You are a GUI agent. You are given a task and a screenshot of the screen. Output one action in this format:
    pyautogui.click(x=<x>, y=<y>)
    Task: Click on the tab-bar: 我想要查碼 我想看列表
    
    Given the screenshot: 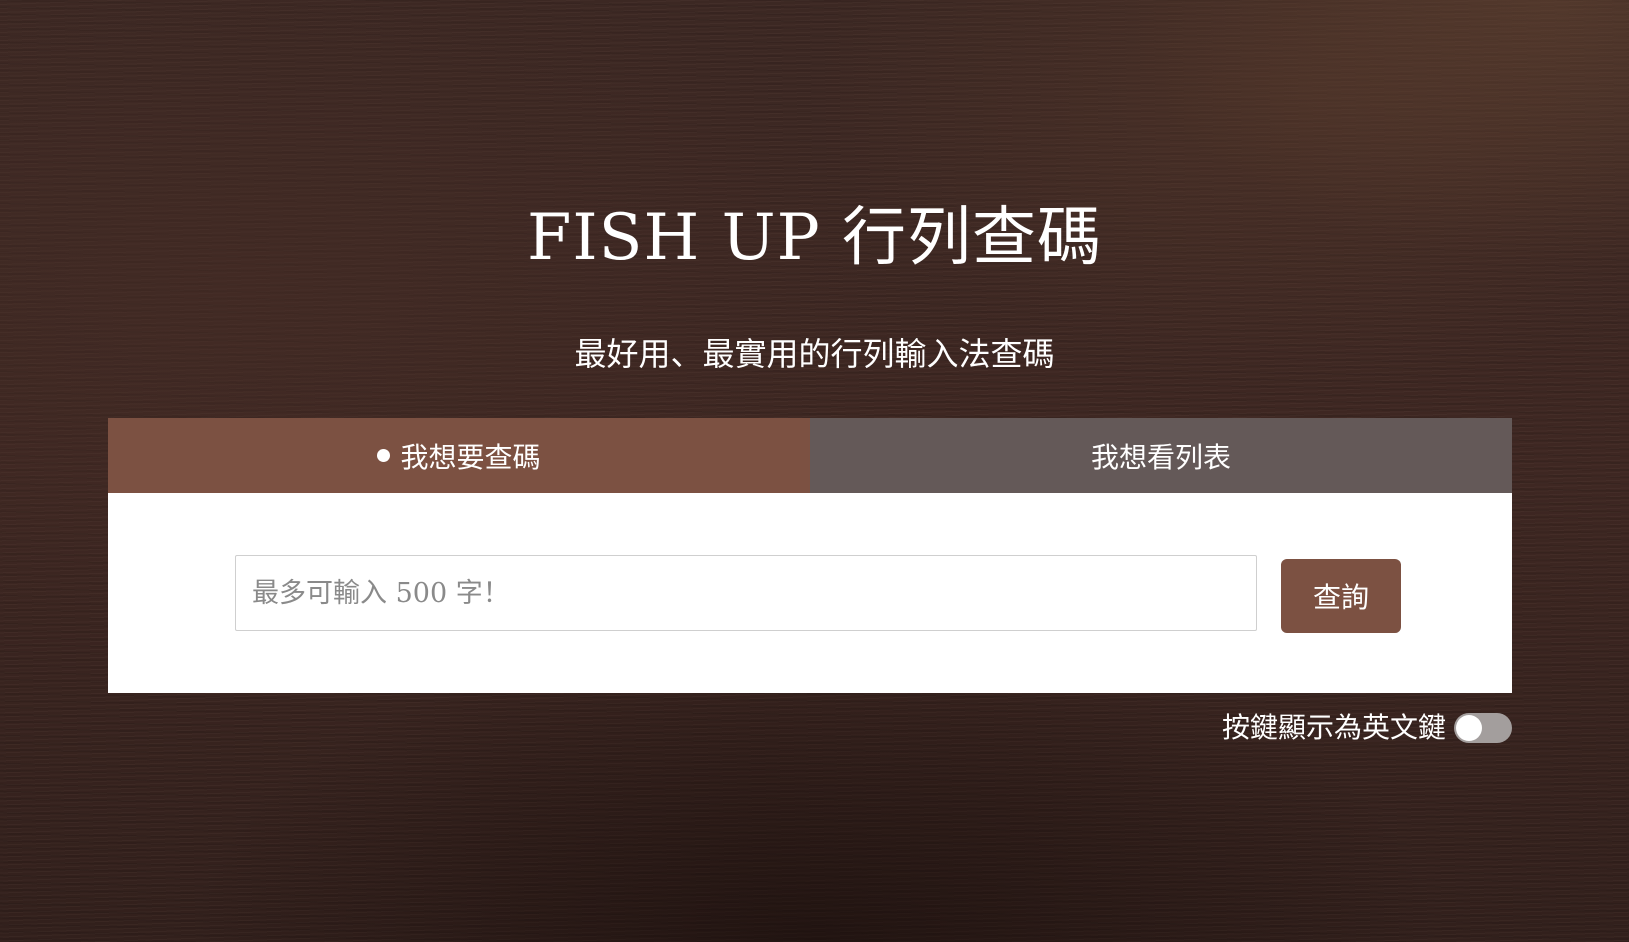 What is the action you would take?
    pyautogui.click(x=810, y=455)
    